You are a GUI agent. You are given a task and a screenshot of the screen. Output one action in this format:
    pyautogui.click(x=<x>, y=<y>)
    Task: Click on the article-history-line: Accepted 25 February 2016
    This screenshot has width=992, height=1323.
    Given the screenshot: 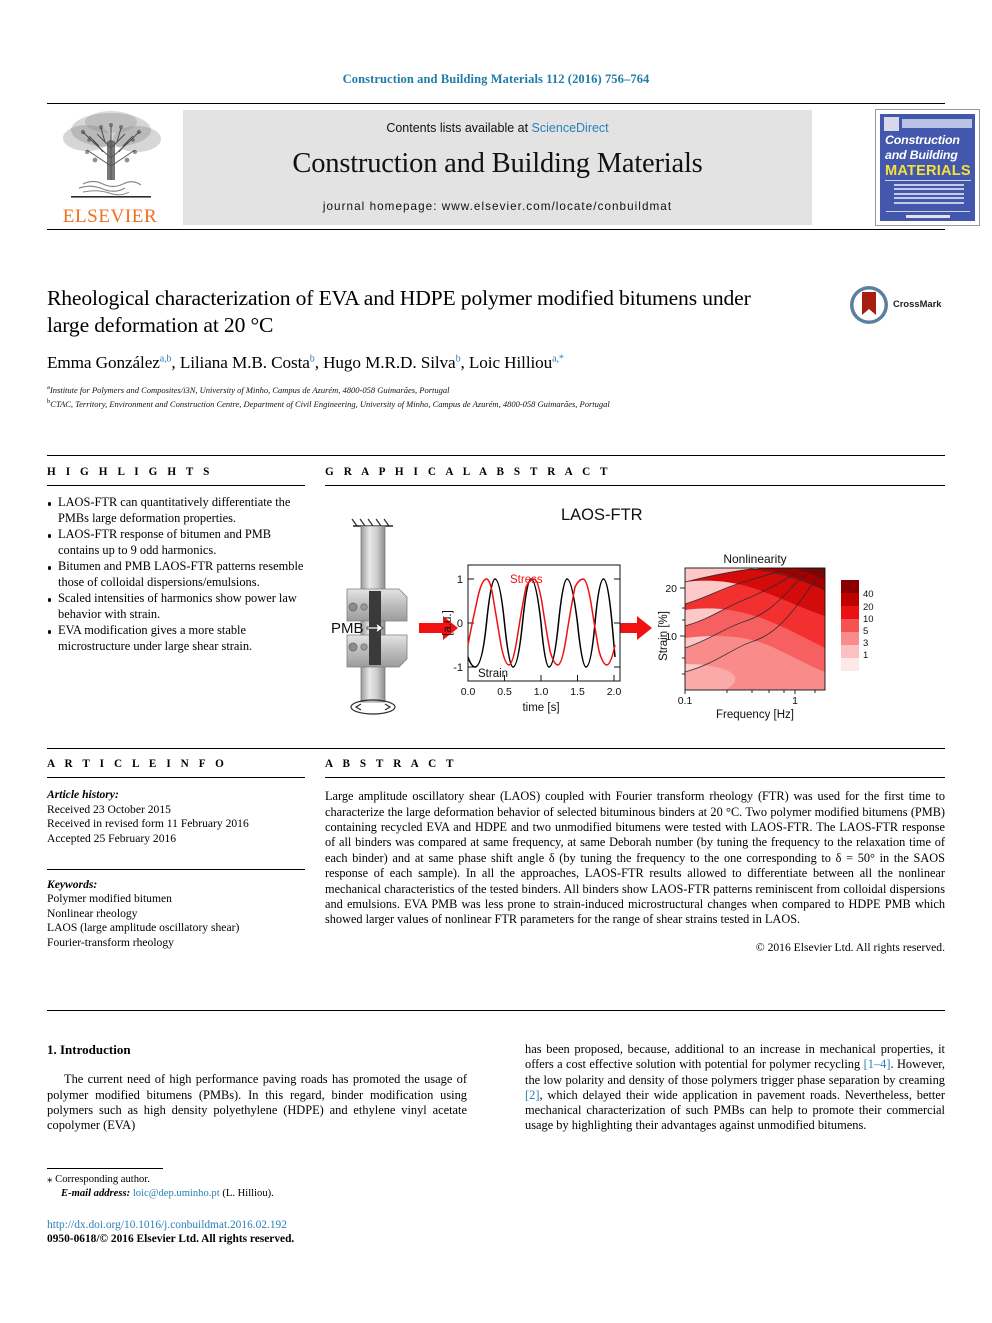 What is the action you would take?
    pyautogui.click(x=112, y=838)
    